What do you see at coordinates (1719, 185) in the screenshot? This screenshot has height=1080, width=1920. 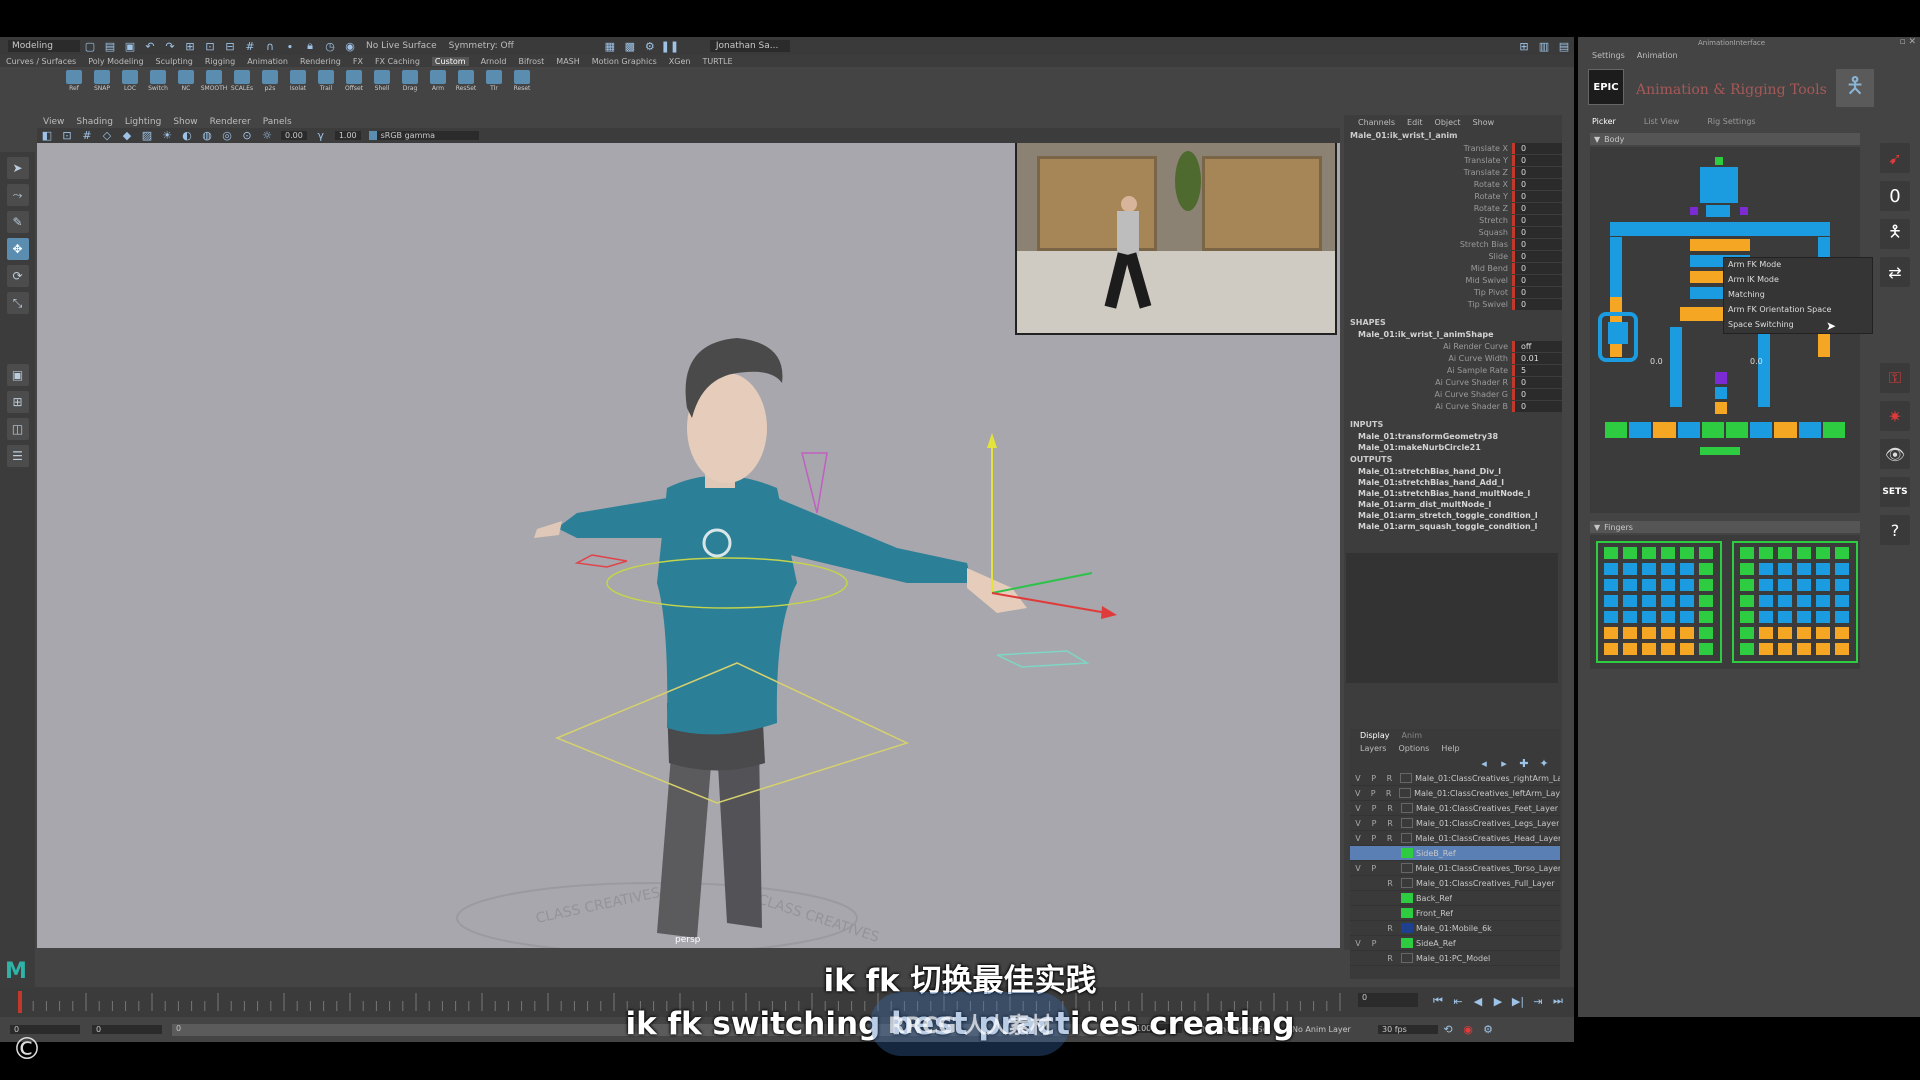 I see `head-control` at bounding box center [1719, 185].